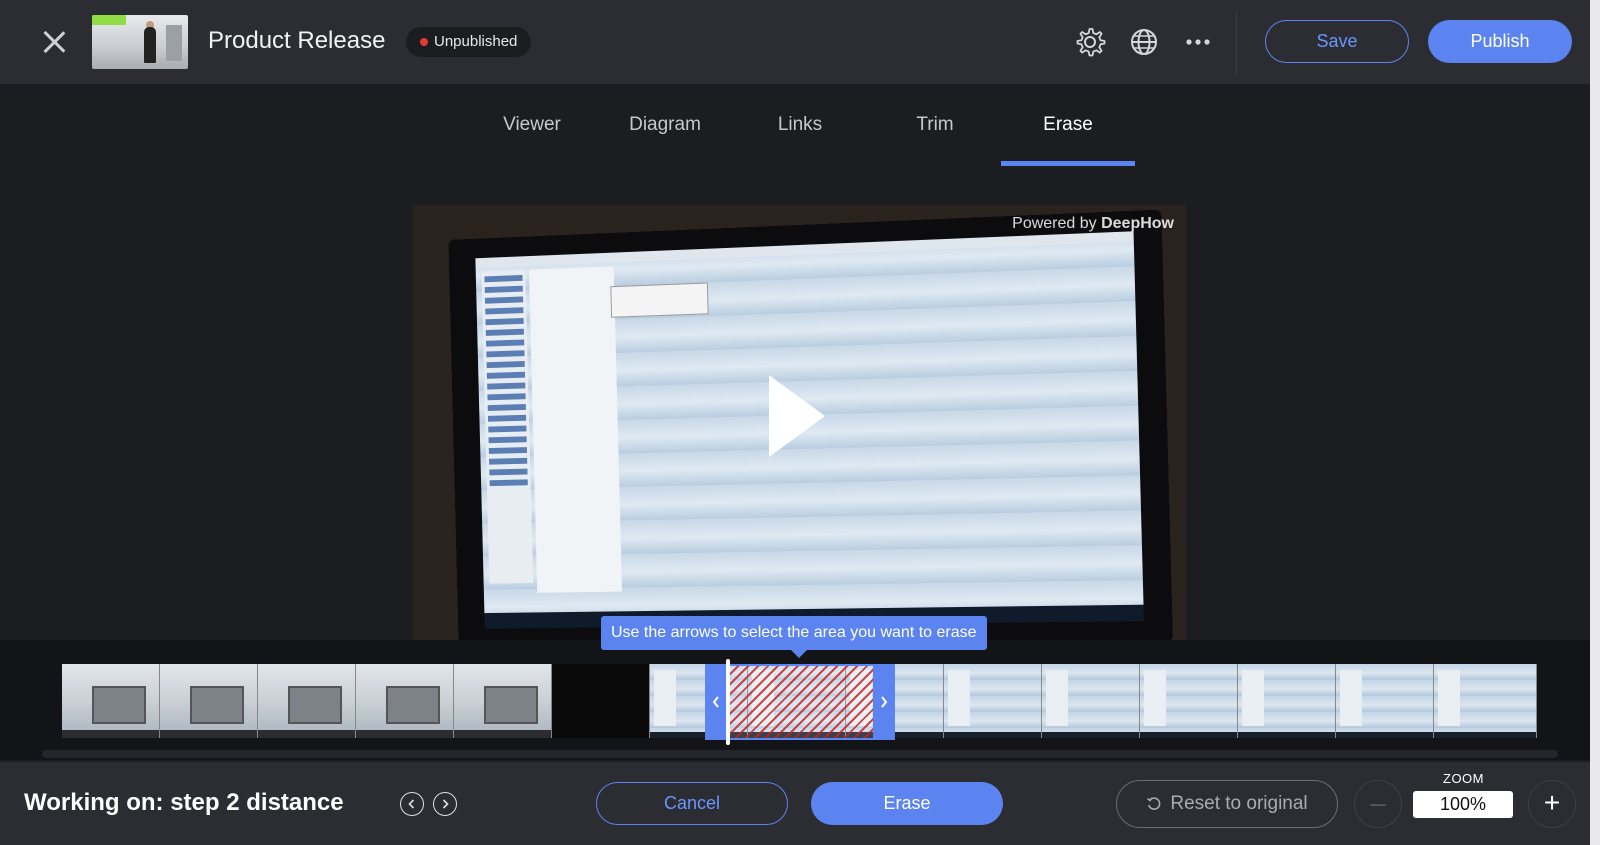  I want to click on zoom-input, so click(1463, 804).